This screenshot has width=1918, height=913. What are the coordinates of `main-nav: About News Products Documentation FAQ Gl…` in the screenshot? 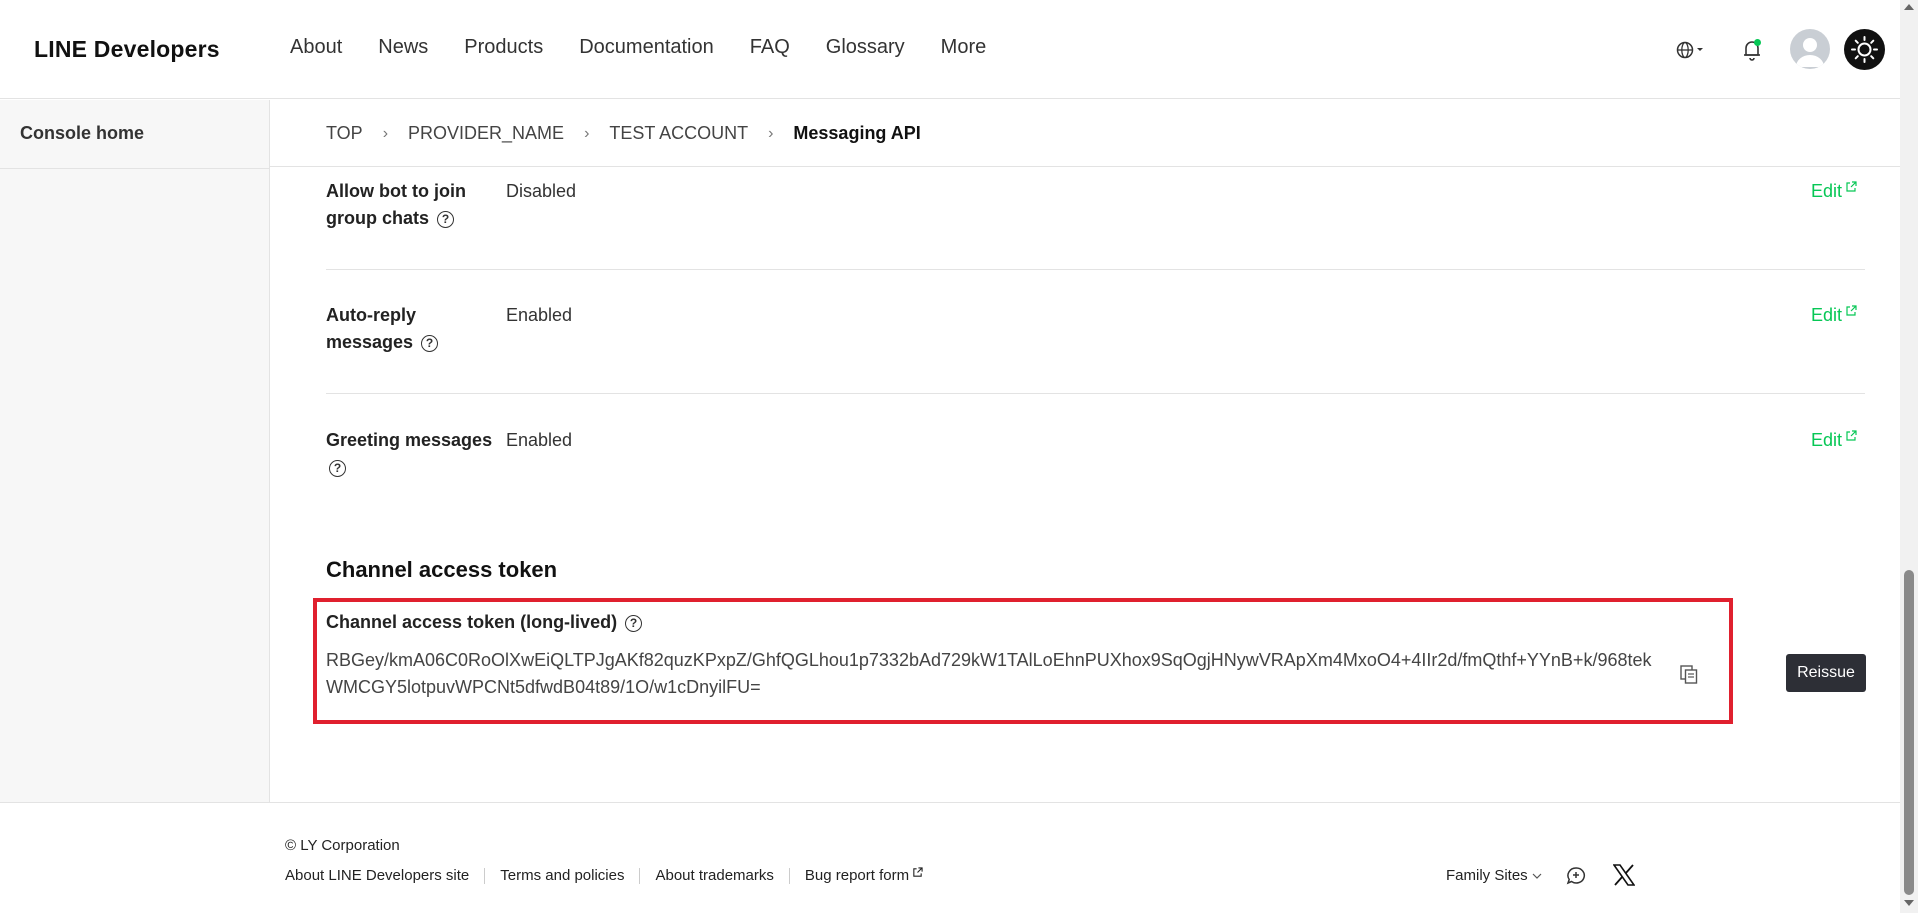 It's located at (656, 47).